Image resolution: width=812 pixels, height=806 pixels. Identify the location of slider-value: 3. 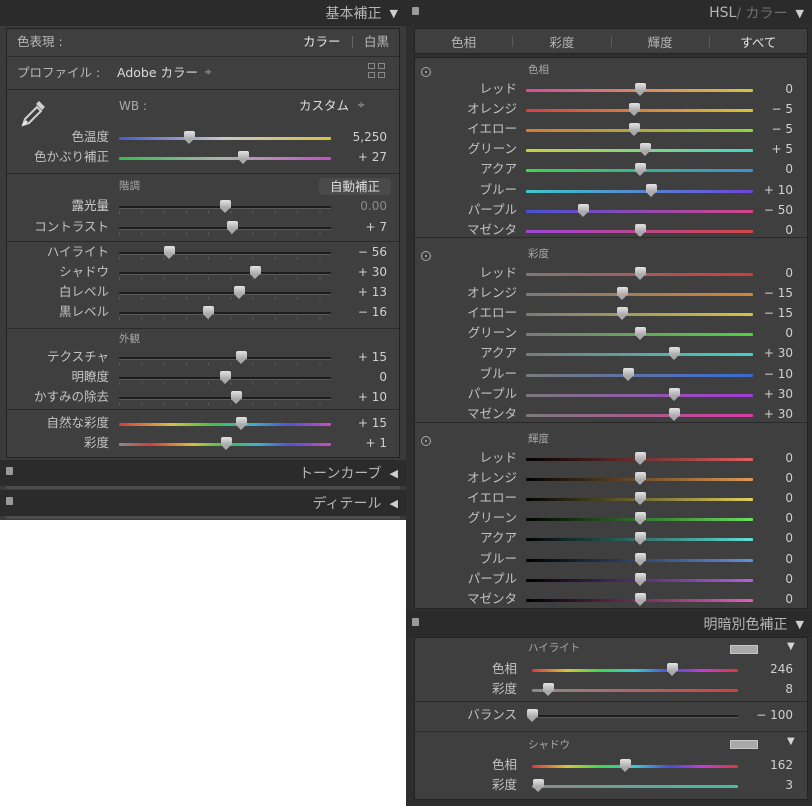
(789, 785).